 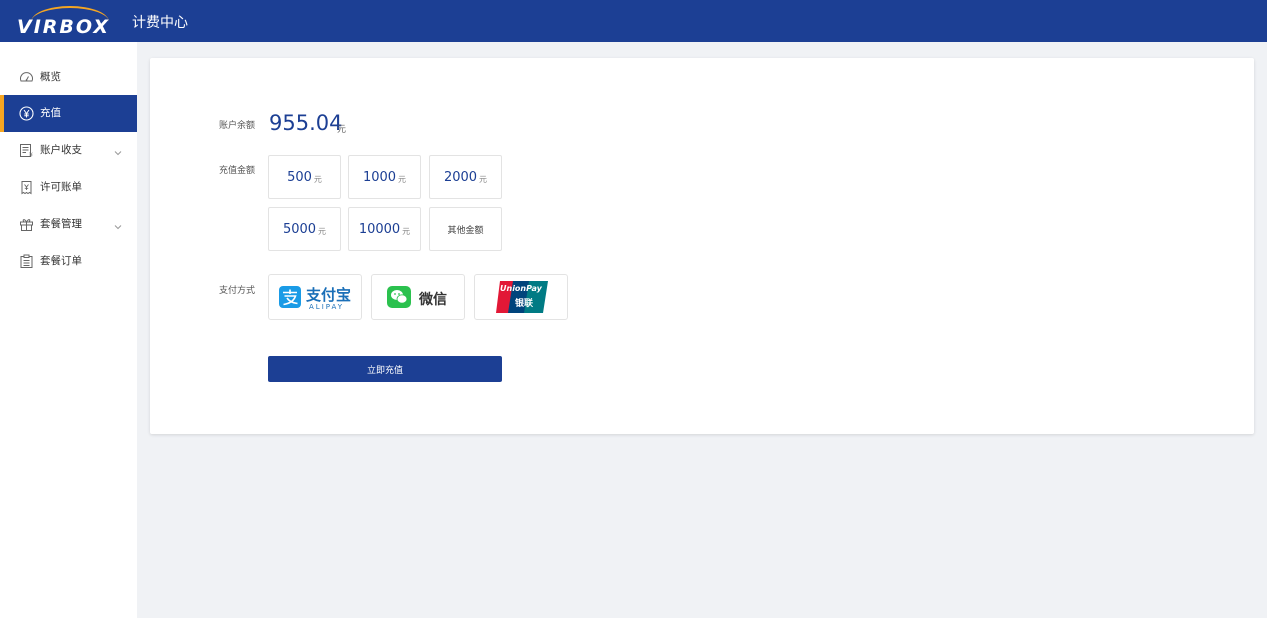 What do you see at coordinates (329, 295) in the screenshot?
I see `alipay-name: 支付宝` at bounding box center [329, 295].